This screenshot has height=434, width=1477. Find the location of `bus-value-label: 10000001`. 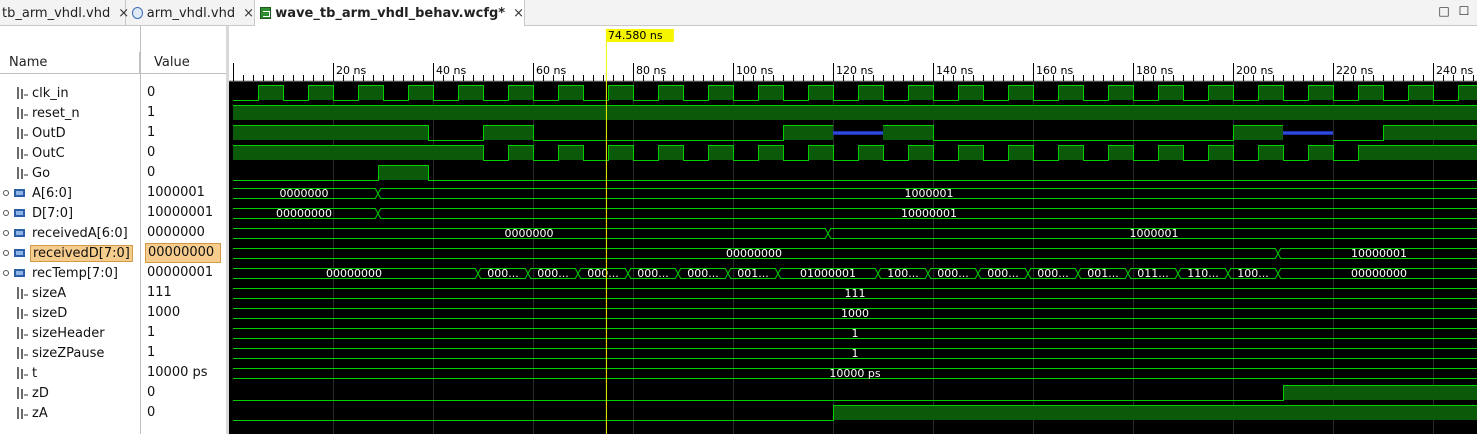

bus-value-label: 10000001 is located at coordinates (929, 213).